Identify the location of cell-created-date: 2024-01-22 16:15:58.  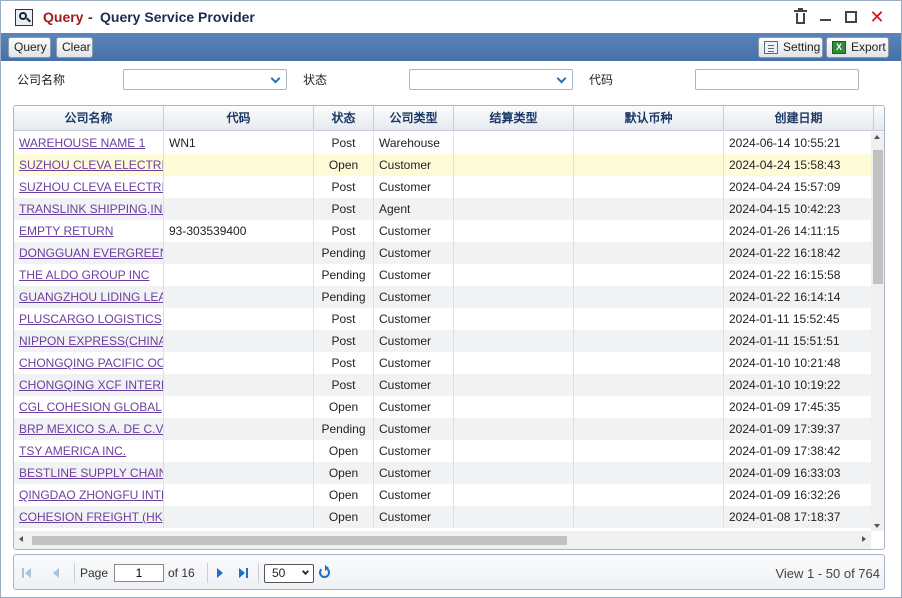
(797, 275).